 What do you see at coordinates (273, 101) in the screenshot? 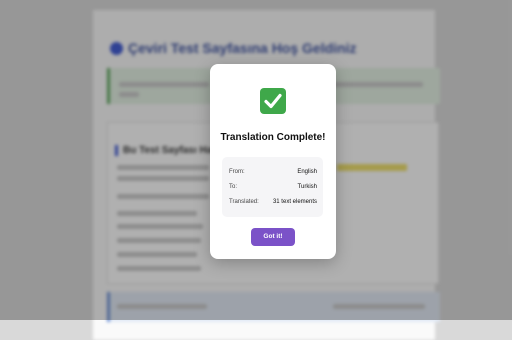
I see `check-mark-icon` at bounding box center [273, 101].